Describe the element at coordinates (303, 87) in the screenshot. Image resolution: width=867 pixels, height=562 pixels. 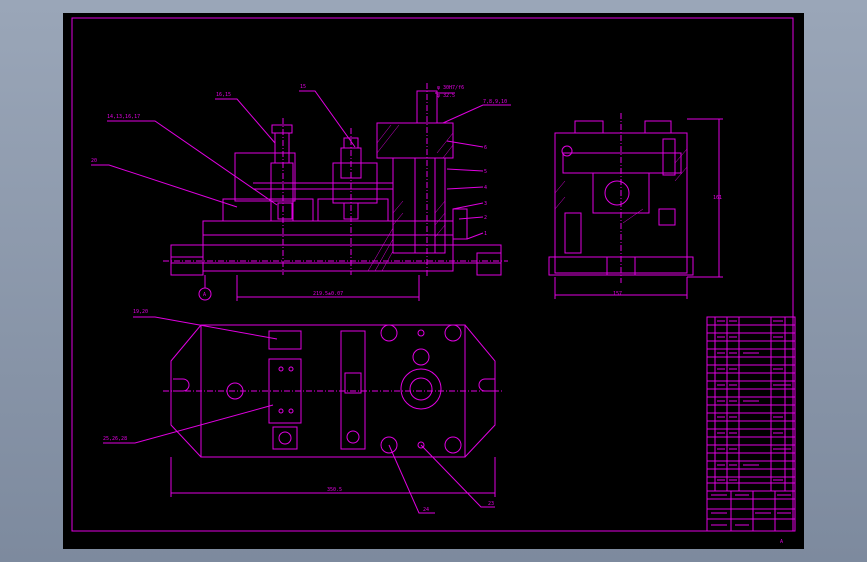
I see `leader-label-15: 15` at that location.